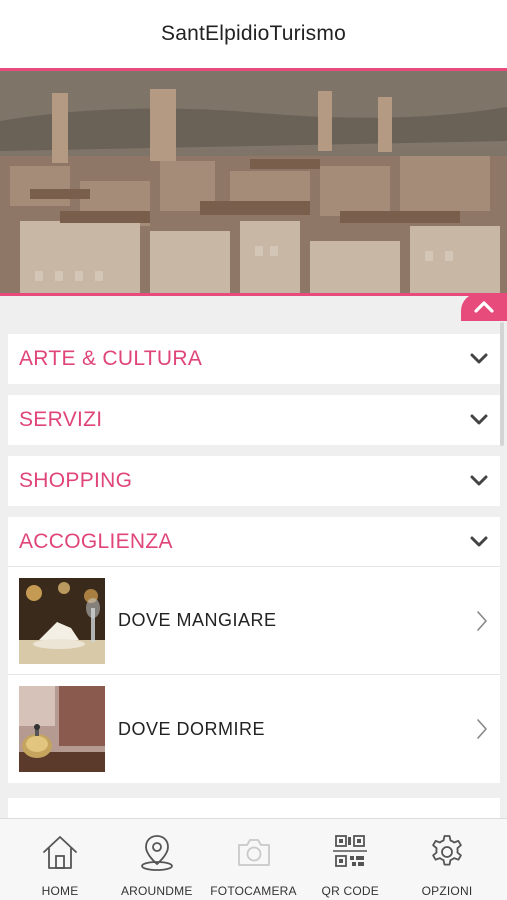 This screenshot has width=507, height=900. I want to click on list-item-dove-dormire: DOVE DORMIRE, so click(254, 729).